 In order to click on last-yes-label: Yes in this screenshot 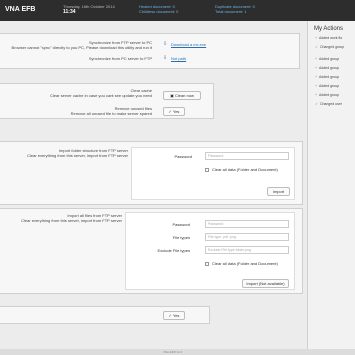, I will do `click(176, 315)`.